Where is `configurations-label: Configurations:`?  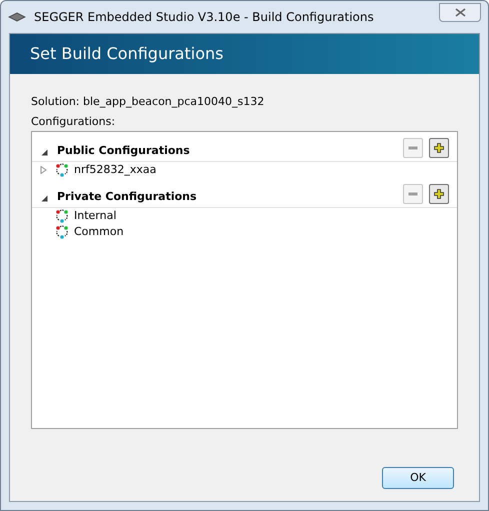
configurations-label: Configurations: is located at coordinates (73, 122).